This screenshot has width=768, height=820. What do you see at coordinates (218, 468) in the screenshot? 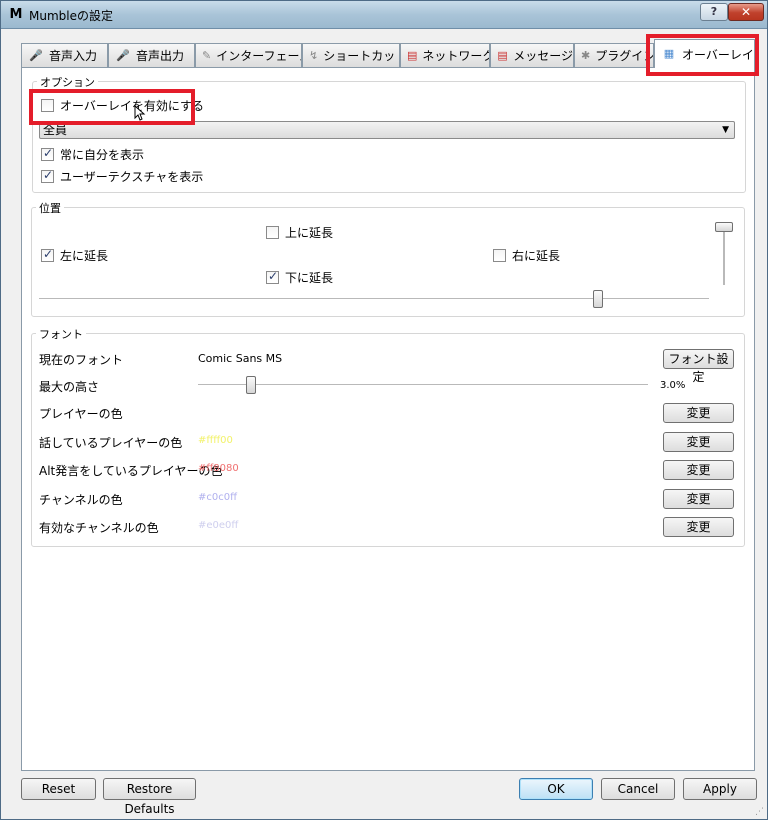
I see `alt-color-value: #ff8080` at bounding box center [218, 468].